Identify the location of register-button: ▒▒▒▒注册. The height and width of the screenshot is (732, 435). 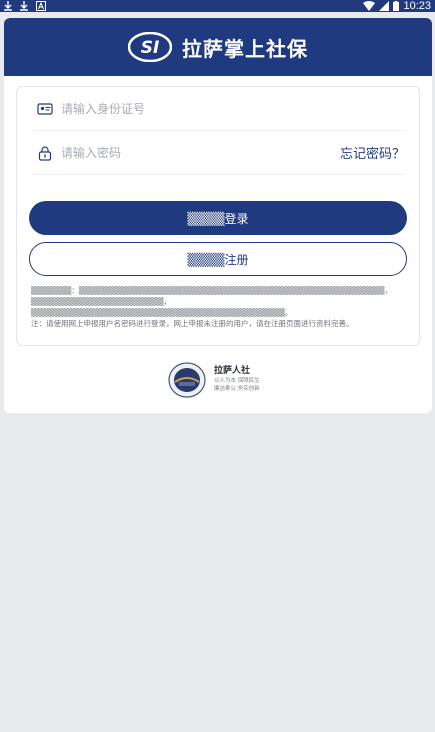
(218, 259).